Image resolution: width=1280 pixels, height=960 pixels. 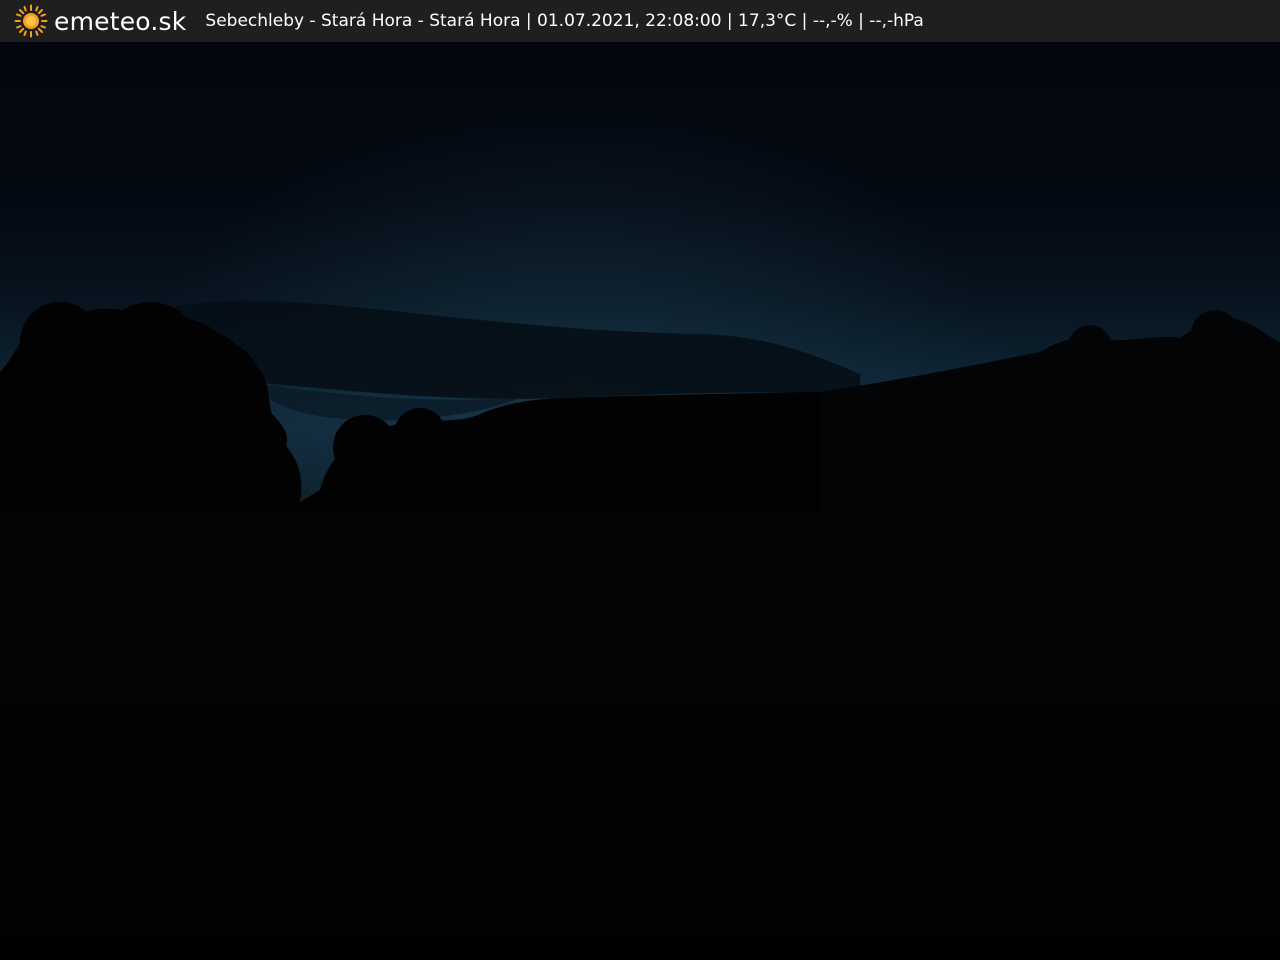 I want to click on brand-name: emeteo.sk, so click(x=120, y=21).